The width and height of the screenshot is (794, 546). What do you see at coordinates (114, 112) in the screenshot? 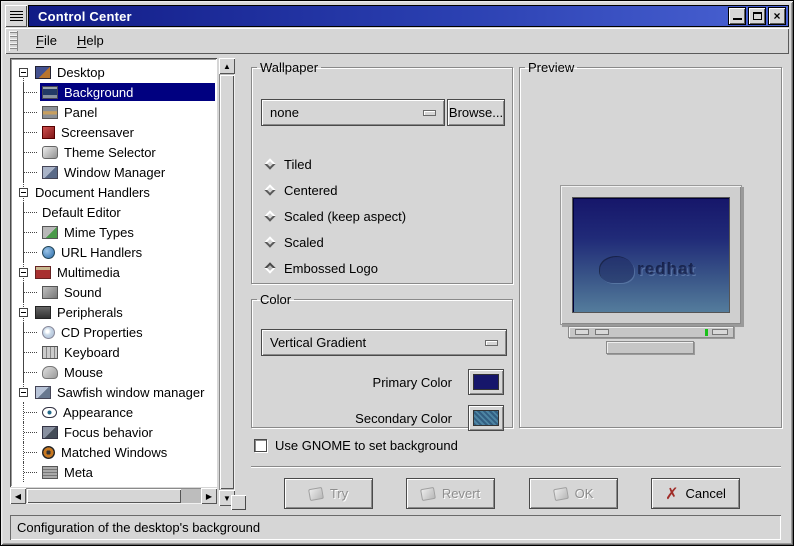
I see `tree-item-panel: Panel` at bounding box center [114, 112].